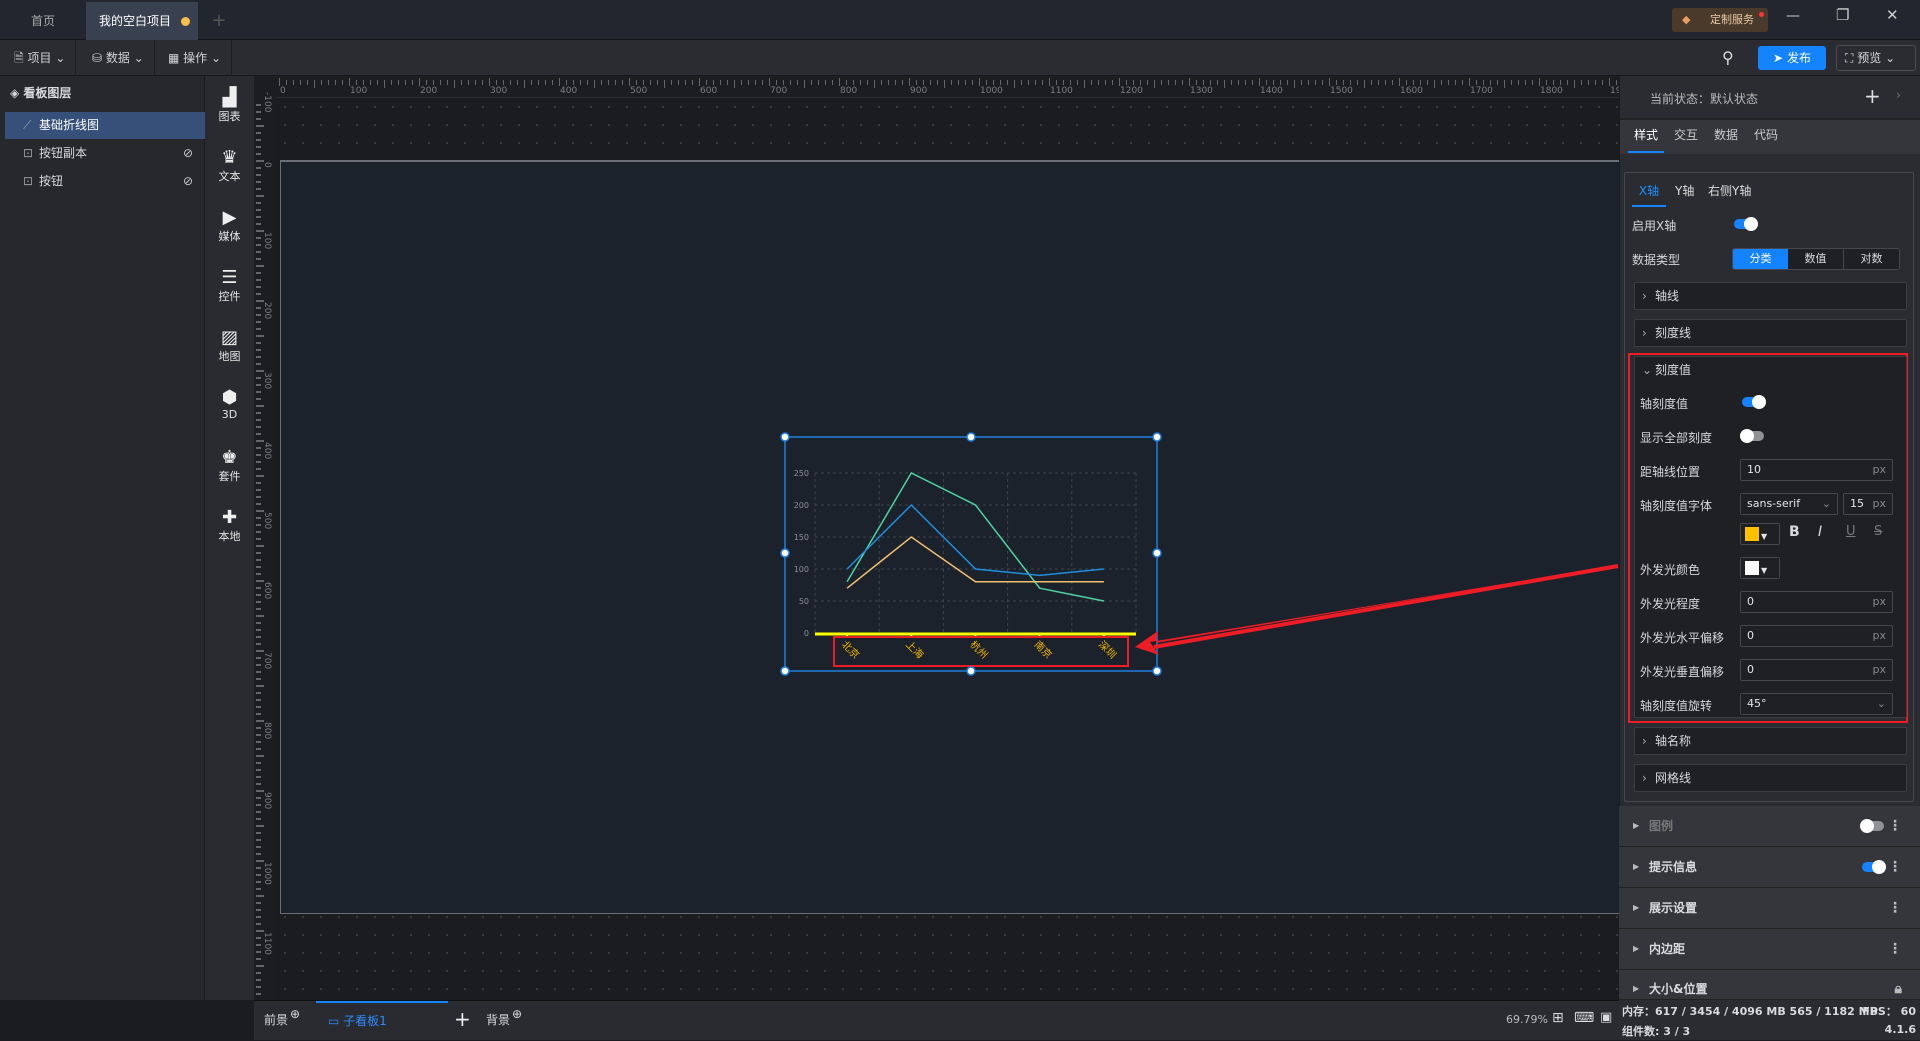 This screenshot has height=1041, width=1920. What do you see at coordinates (1792, 58) in the screenshot?
I see `publish-button: ➤ 发布` at bounding box center [1792, 58].